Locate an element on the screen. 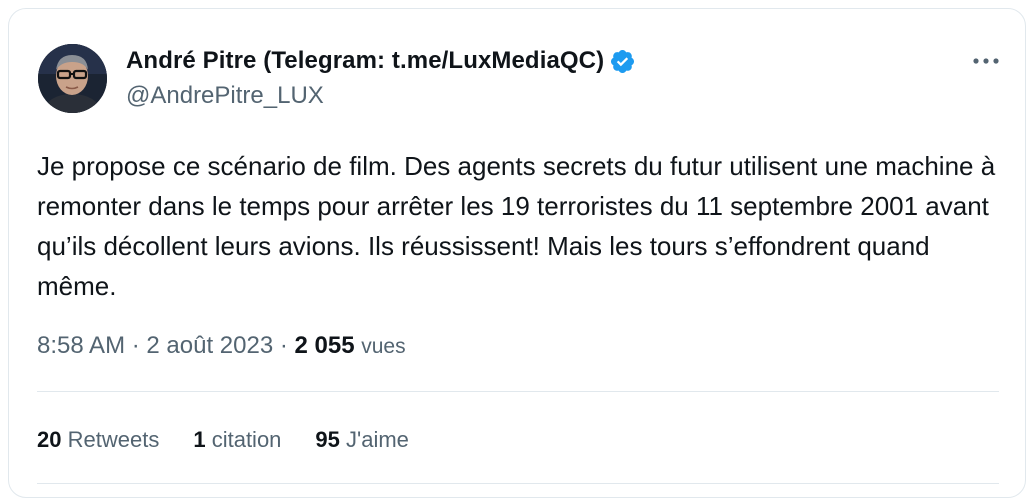 The width and height of the screenshot is (1028, 498). quotes-count: 1 is located at coordinates (199, 439).